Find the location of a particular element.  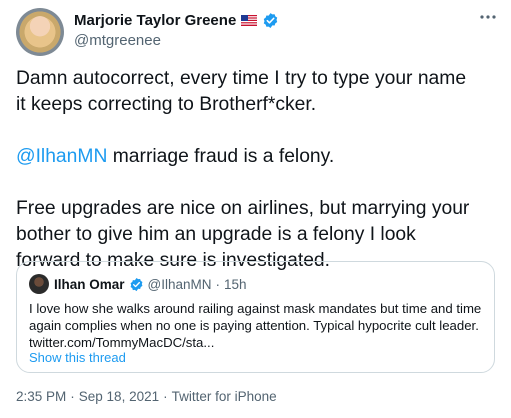

author-name-row: Marjorie Taylor Greene is located at coordinates (176, 20).